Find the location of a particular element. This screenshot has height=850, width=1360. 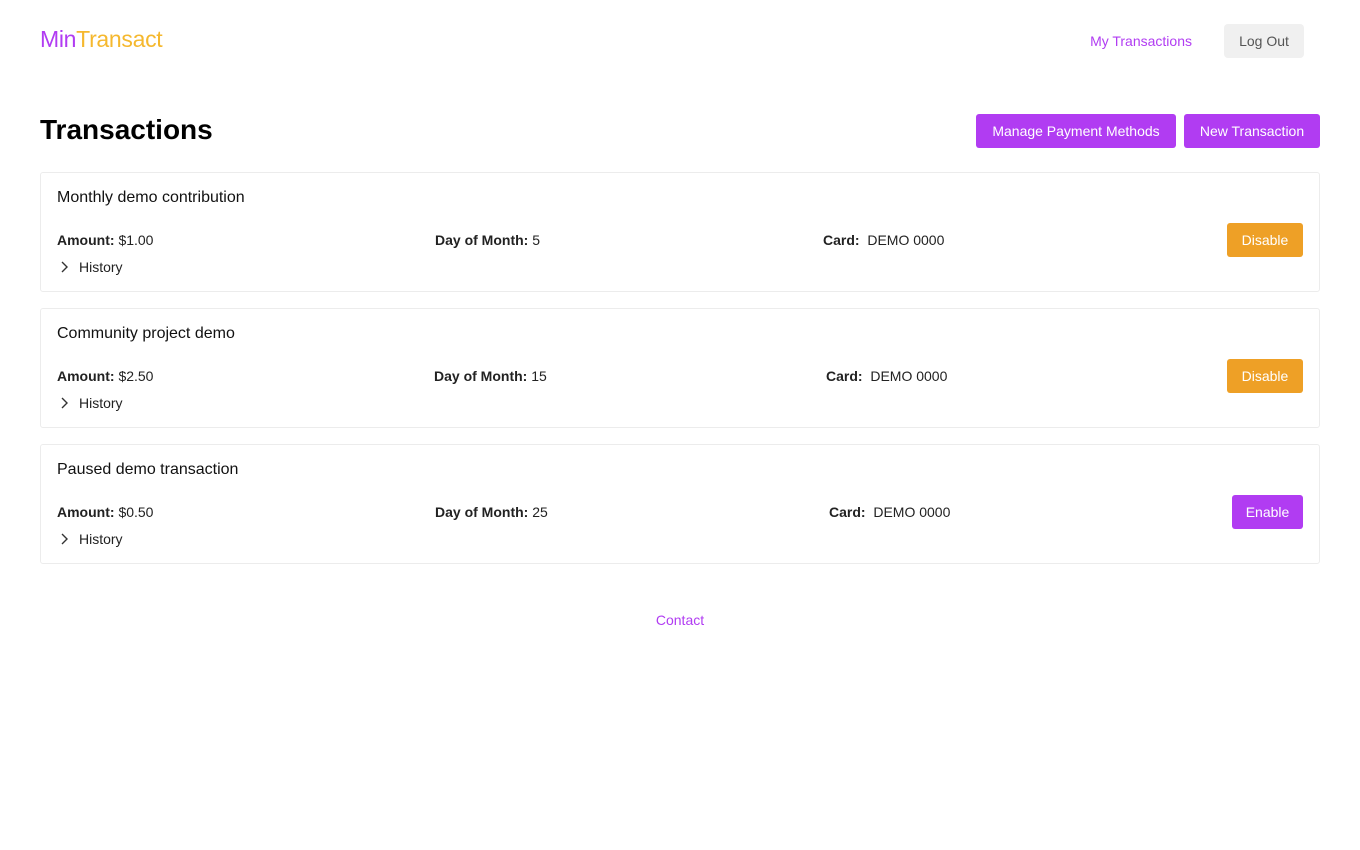

amount-field: Amount: $1.00 is located at coordinates (105, 240).